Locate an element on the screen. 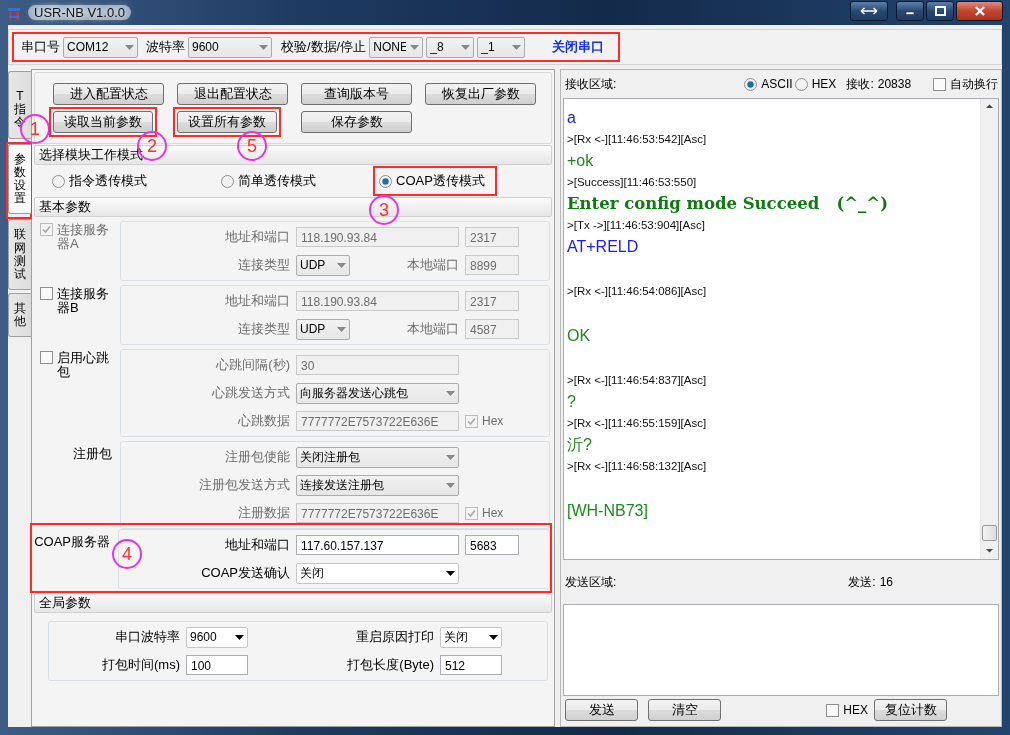 This screenshot has width=1010, height=735. close-icon is located at coordinates (979, 11).